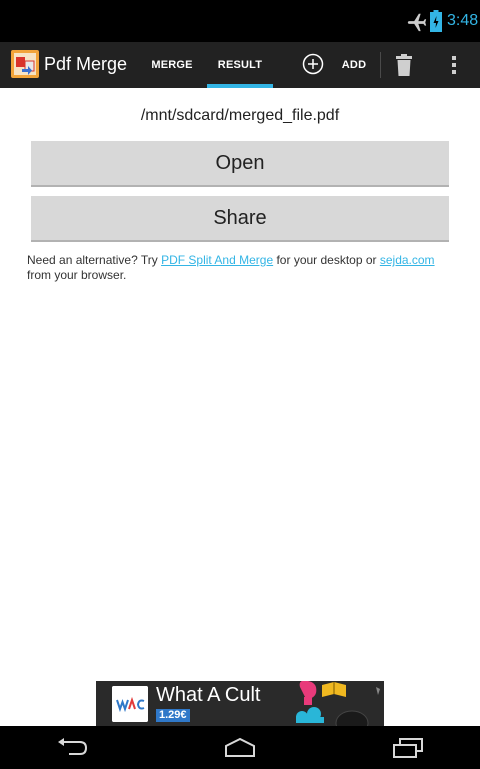 Image resolution: width=480 pixels, height=769 pixels. I want to click on file-path: /mnt/sdcard/merged_file.pdf, so click(240, 115).